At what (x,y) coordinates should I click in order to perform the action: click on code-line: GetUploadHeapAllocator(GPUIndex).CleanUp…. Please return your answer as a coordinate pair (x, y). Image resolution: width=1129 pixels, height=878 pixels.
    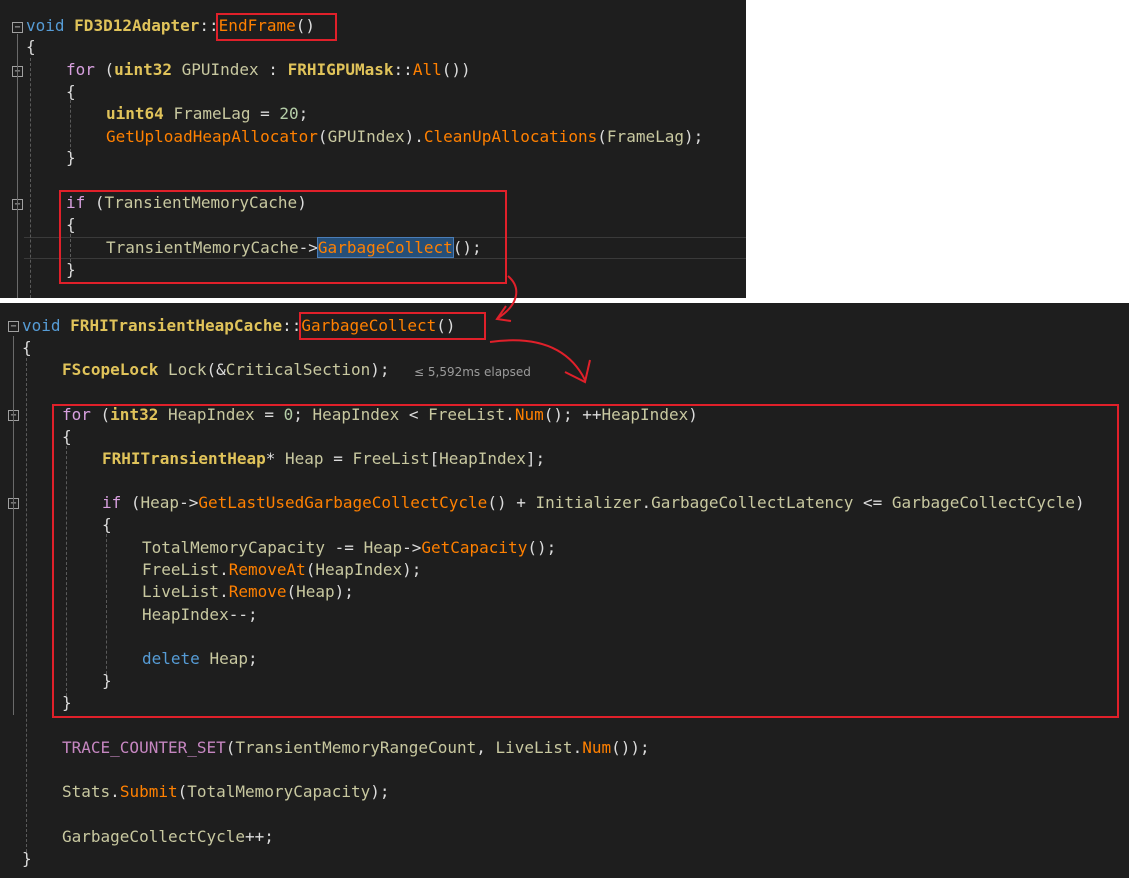
    Looking at the image, I should click on (404, 137).